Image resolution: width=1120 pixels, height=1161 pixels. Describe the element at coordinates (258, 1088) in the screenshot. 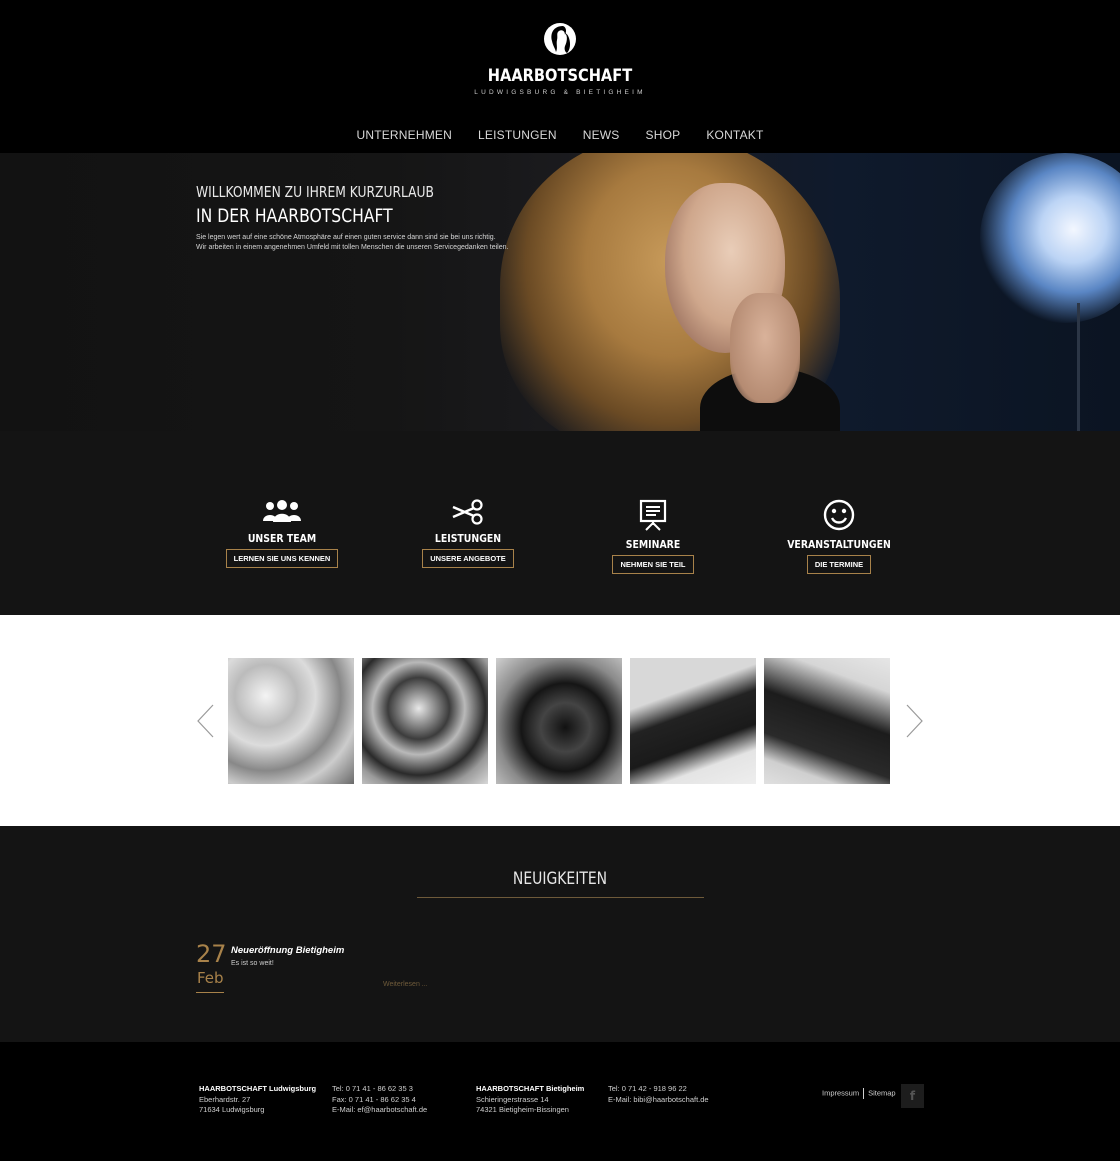

I see `footer-ludwigsburg-name: HAARBOTSCHAFT Ludwigsburg` at that location.